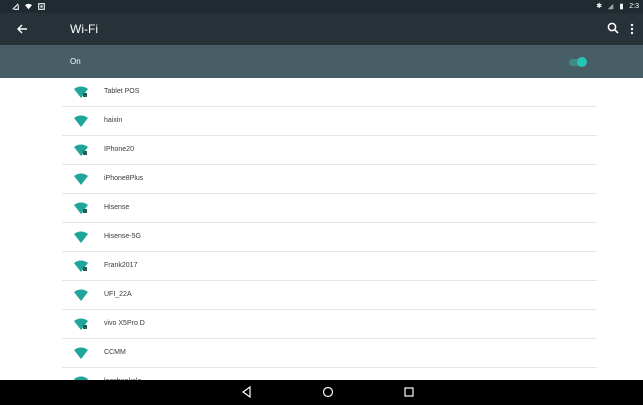 This screenshot has height=405, width=643. What do you see at coordinates (22, 6) in the screenshot?
I see `status-bar-left-icons` at bounding box center [22, 6].